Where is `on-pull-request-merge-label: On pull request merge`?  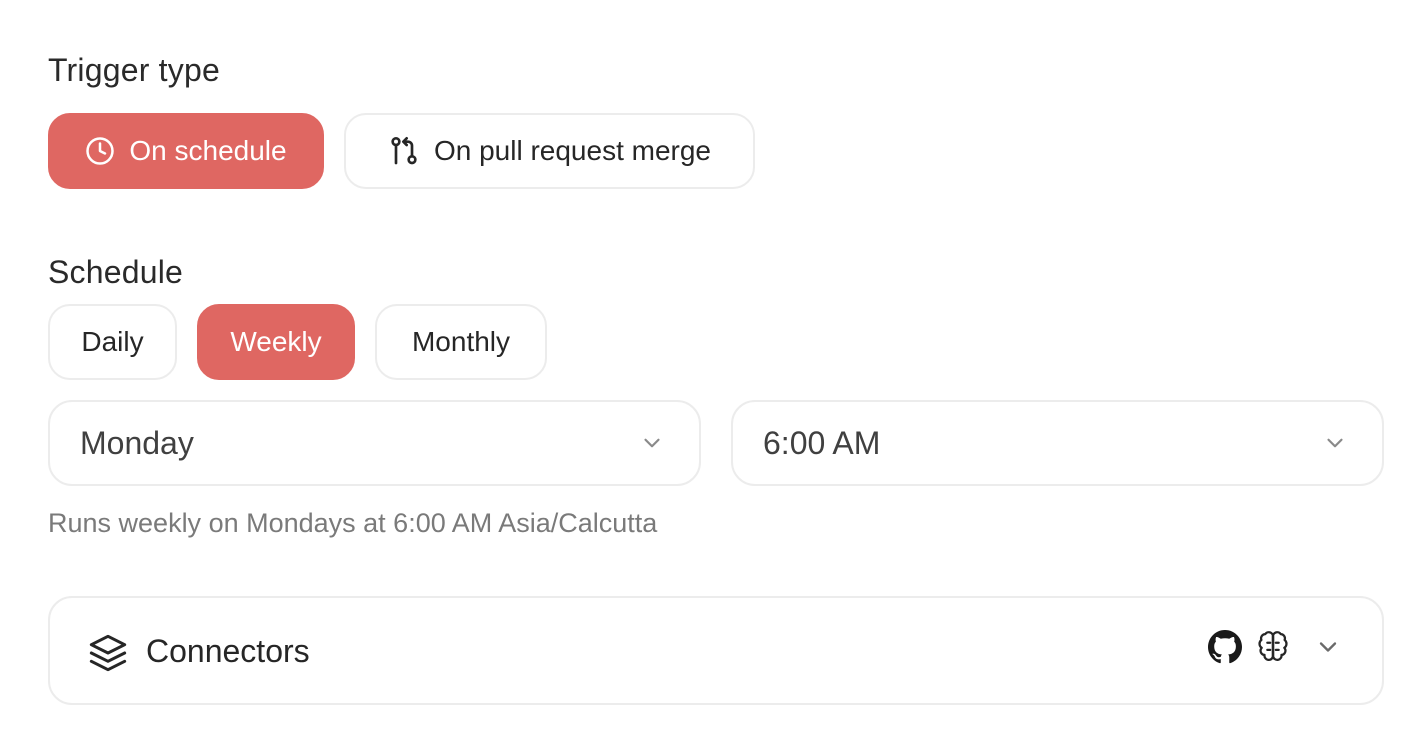
on-pull-request-merge-label: On pull request merge is located at coordinates (572, 150).